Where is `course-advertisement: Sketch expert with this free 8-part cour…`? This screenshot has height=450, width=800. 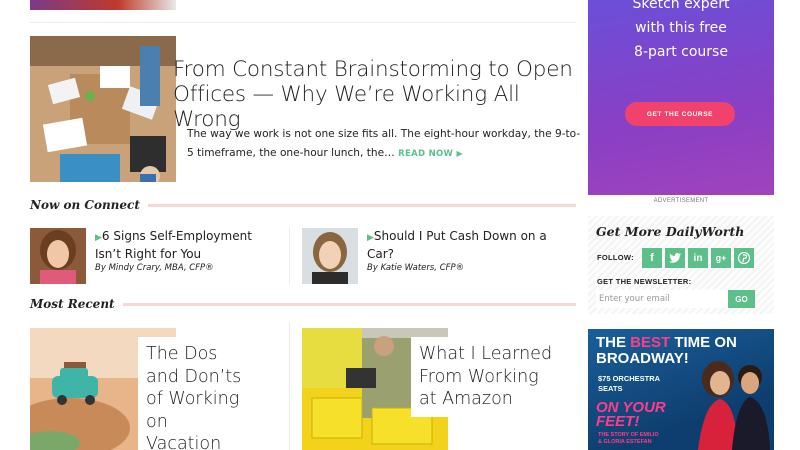
course-advertisement: Sketch expert with this free 8-part cour… is located at coordinates (681, 97).